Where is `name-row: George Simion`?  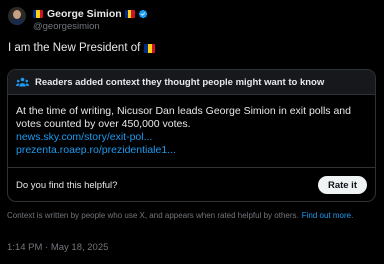
name-row: George Simion is located at coordinates (90, 13).